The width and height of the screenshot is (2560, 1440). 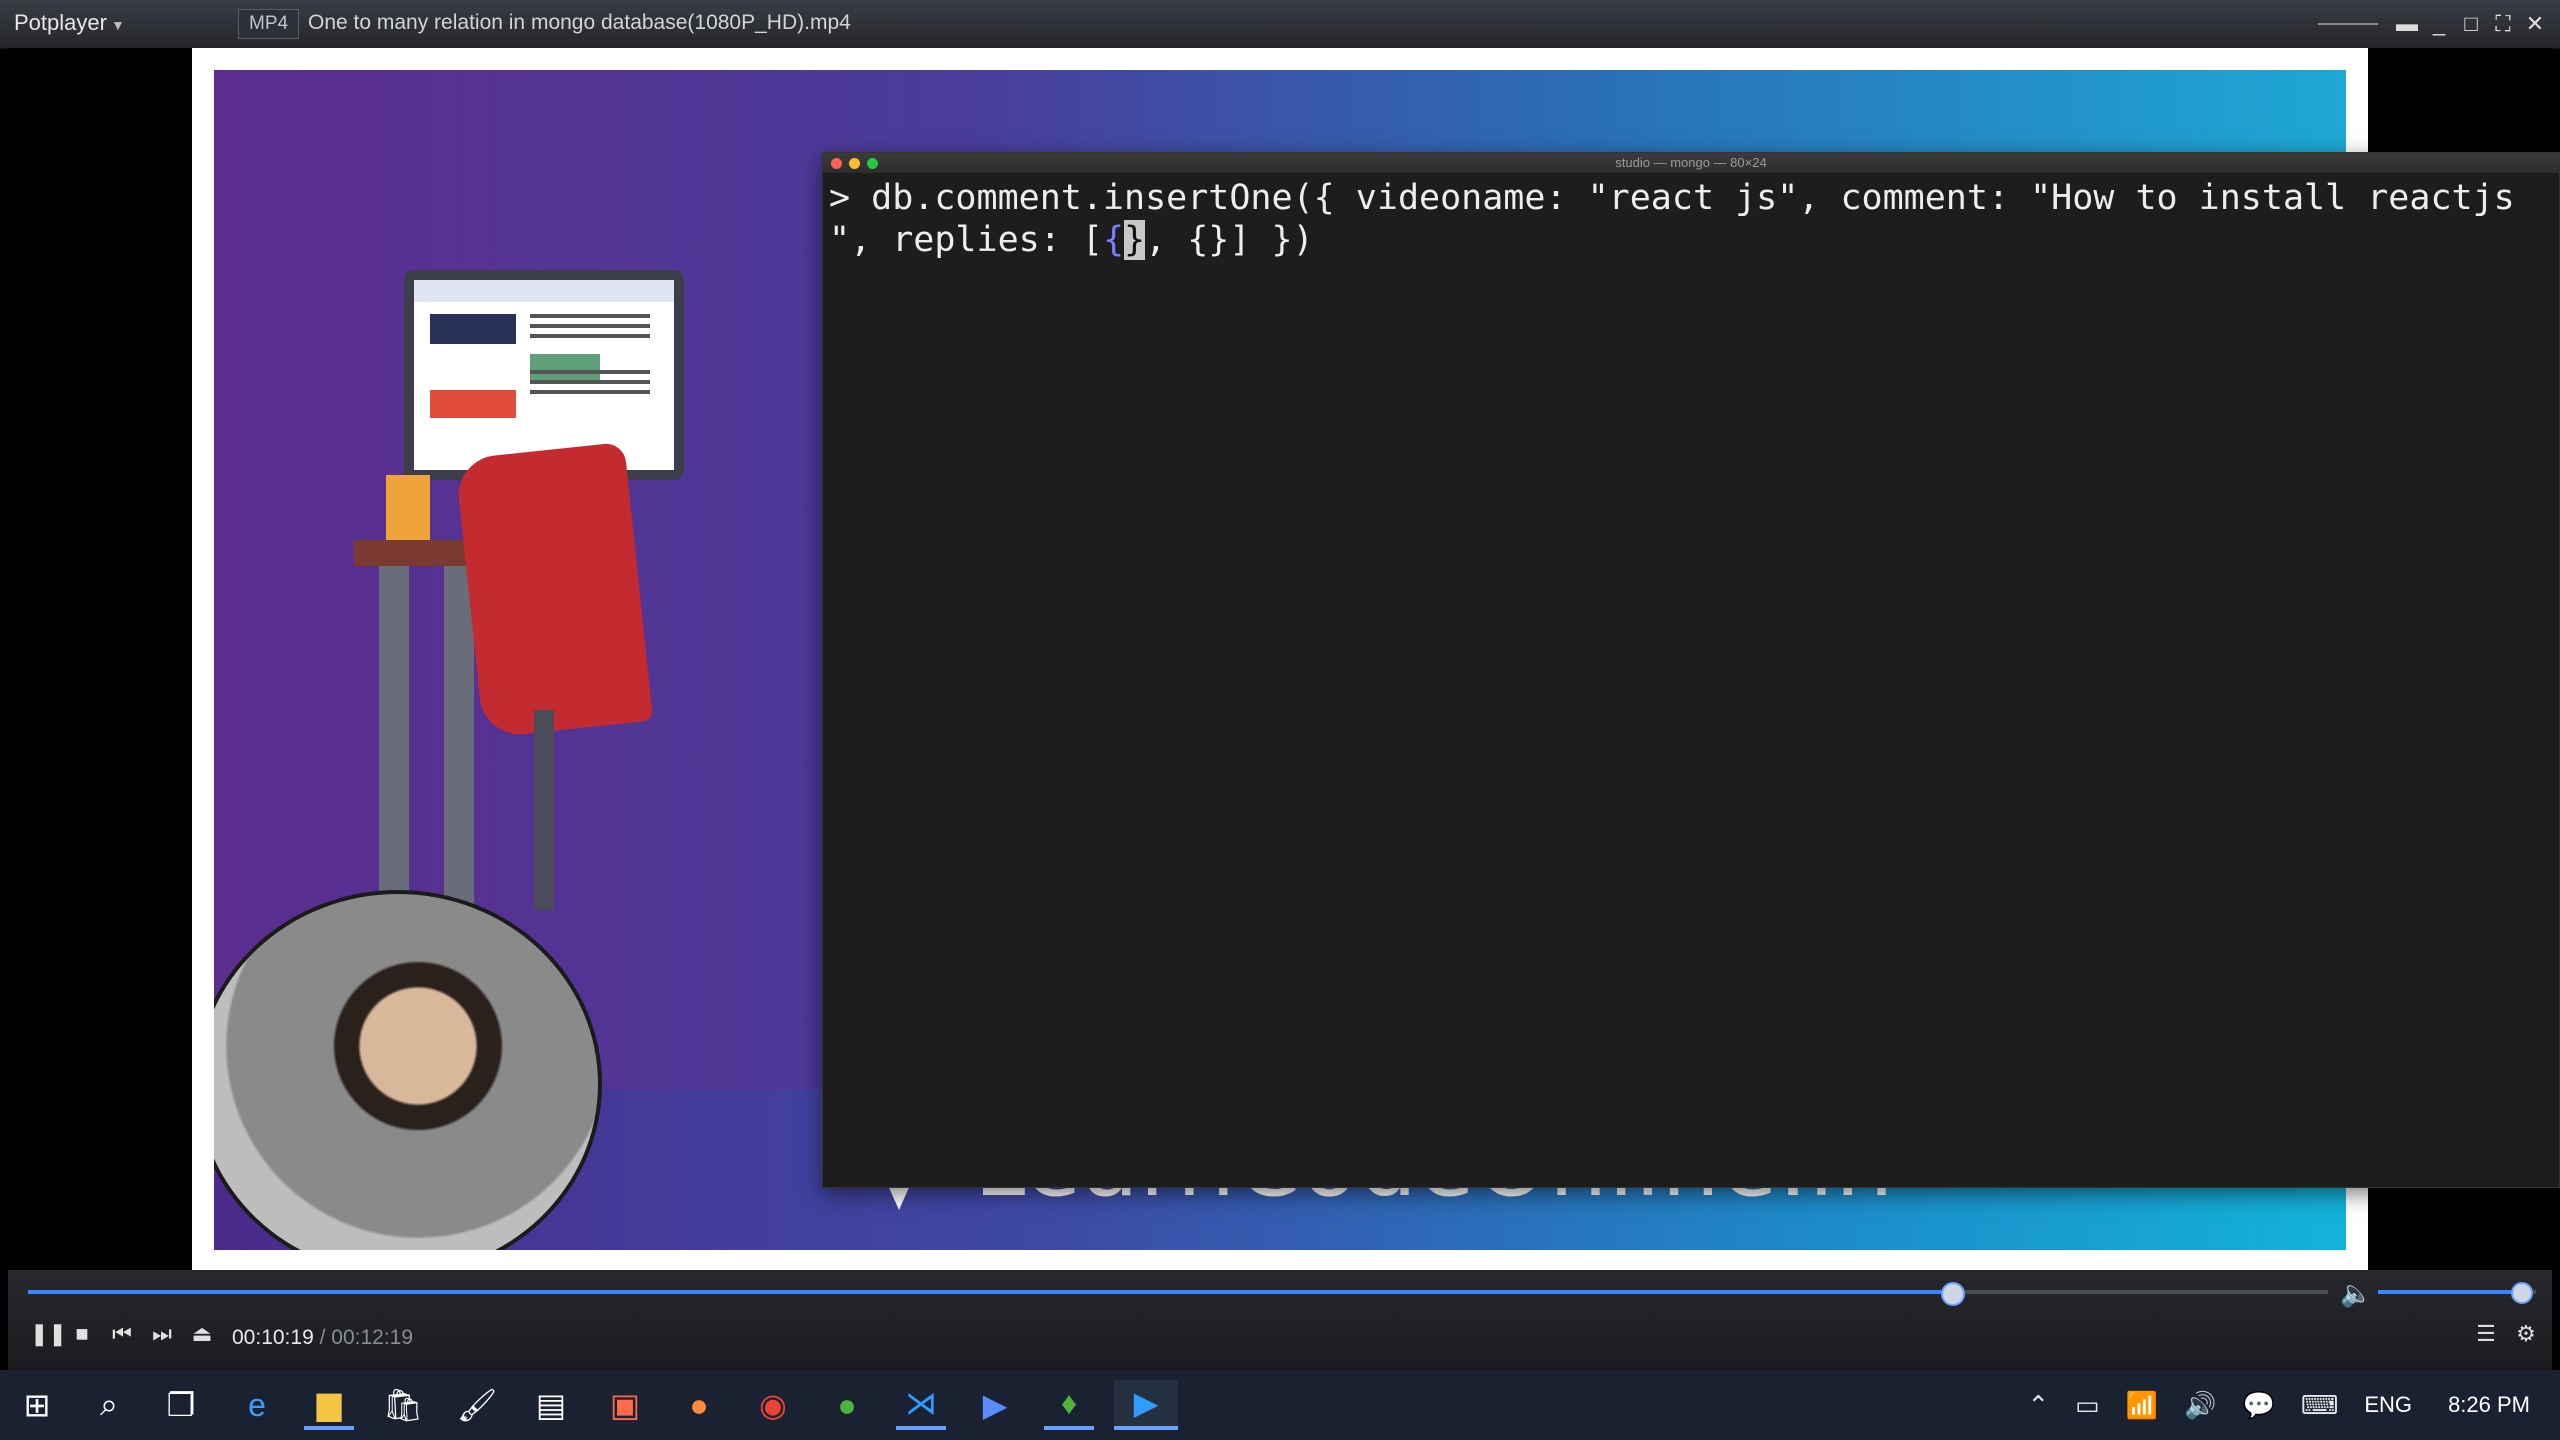 I want to click on terminal-highlight: {, so click(x=1113, y=240).